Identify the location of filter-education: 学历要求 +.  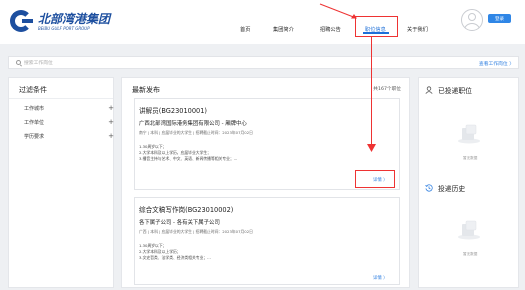
(69, 136).